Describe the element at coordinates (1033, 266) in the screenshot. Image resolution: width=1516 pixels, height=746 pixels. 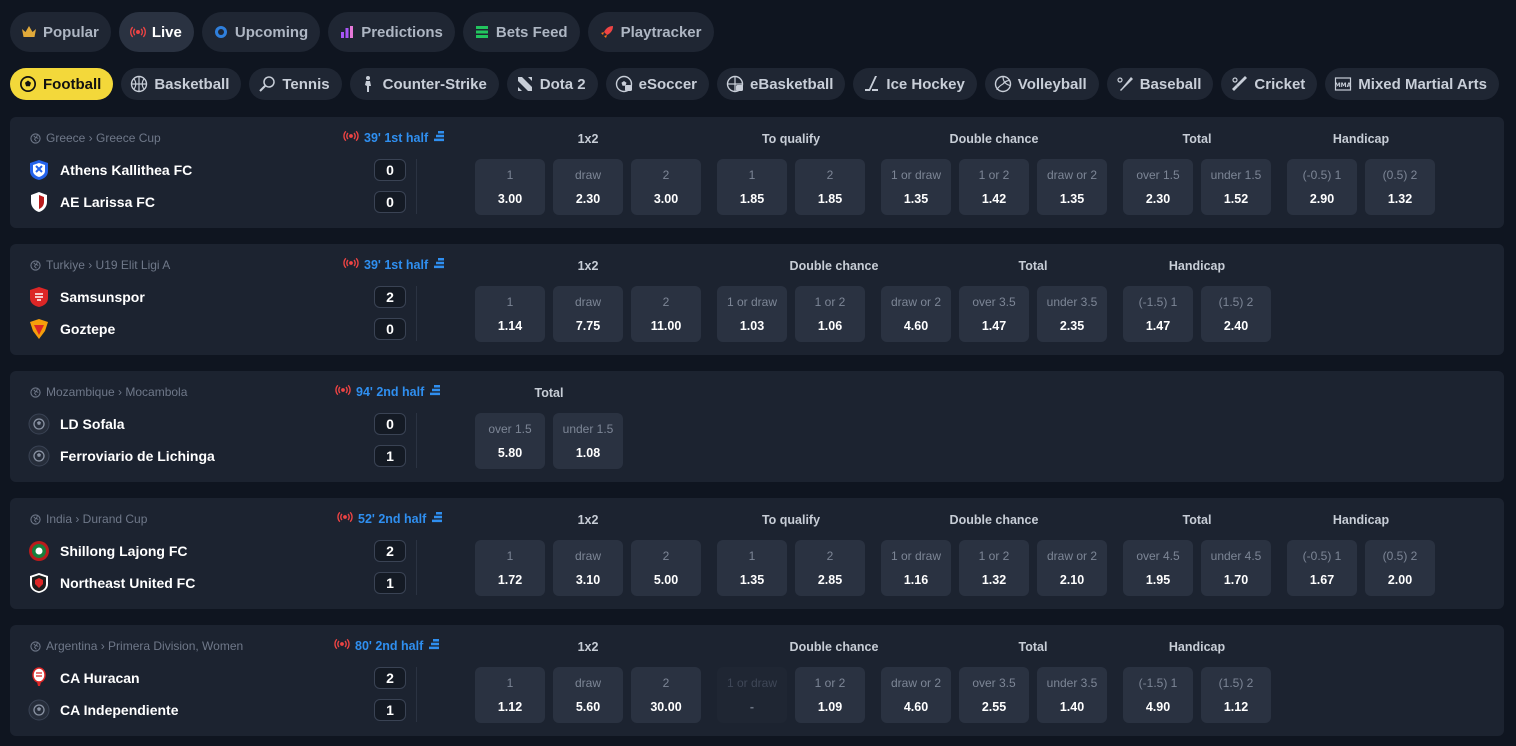
I see `market-title: Total` at that location.